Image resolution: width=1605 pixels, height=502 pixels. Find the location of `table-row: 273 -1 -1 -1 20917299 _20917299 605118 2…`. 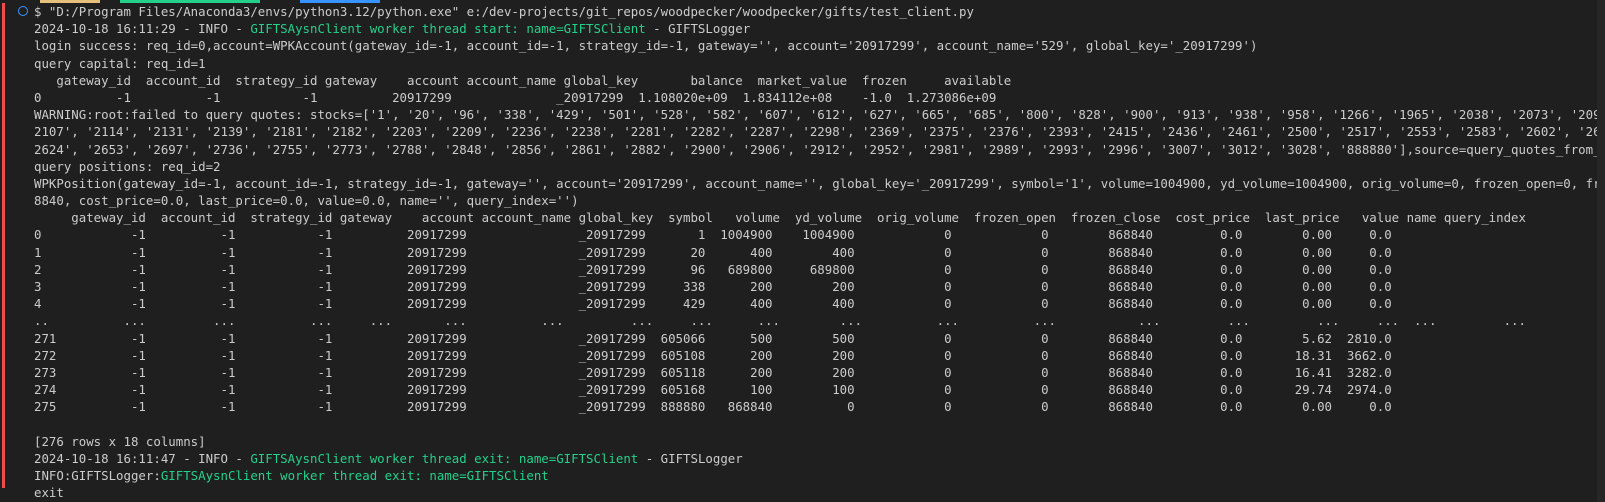

table-row: 273 -1 -1 -1 20917299 _20917299 605118 2… is located at coordinates (713, 372).